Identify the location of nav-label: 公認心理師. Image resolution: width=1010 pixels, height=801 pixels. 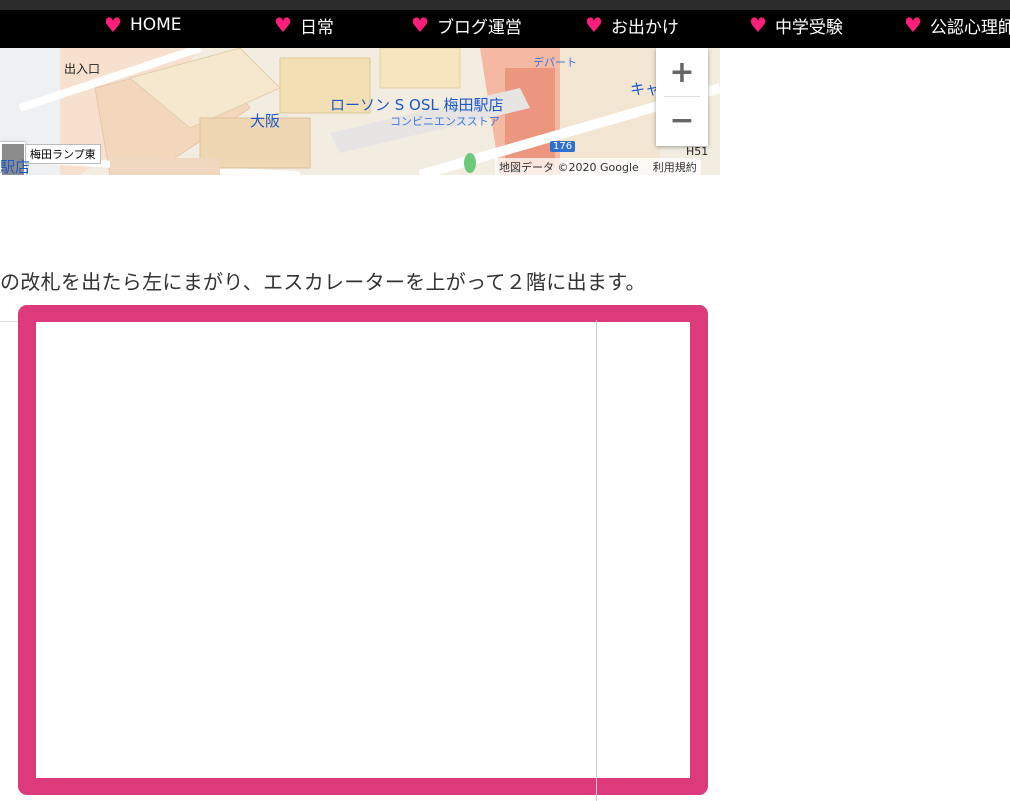
(969, 27).